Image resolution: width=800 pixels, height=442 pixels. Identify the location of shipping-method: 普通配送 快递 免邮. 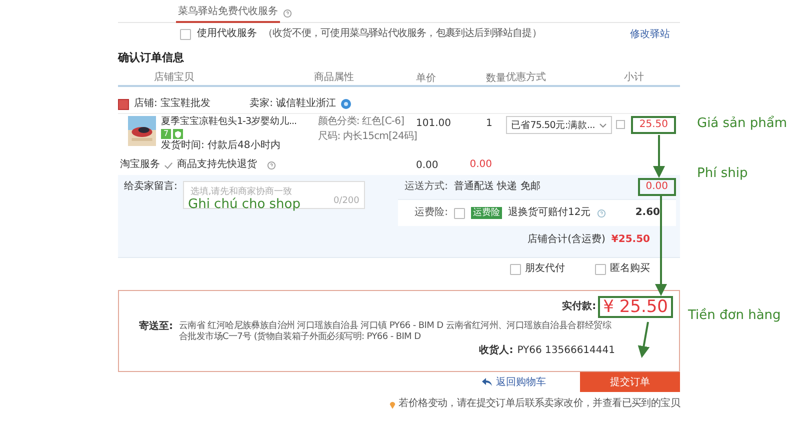
(497, 187).